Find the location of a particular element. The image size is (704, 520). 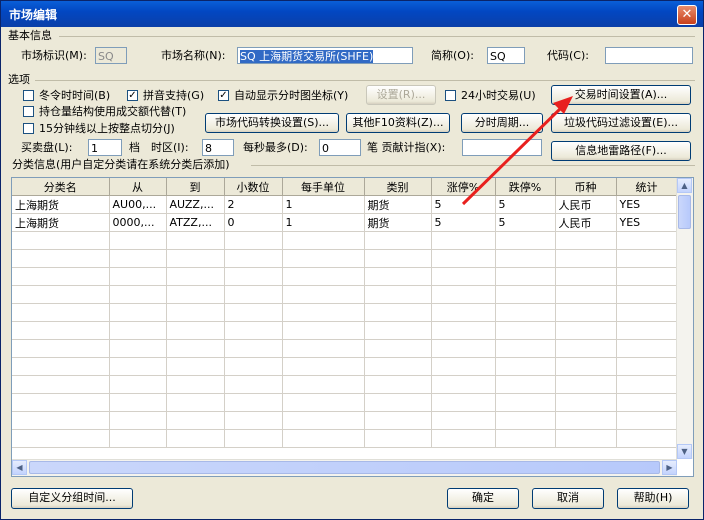

annotation-arrow is located at coordinates (517, 151).